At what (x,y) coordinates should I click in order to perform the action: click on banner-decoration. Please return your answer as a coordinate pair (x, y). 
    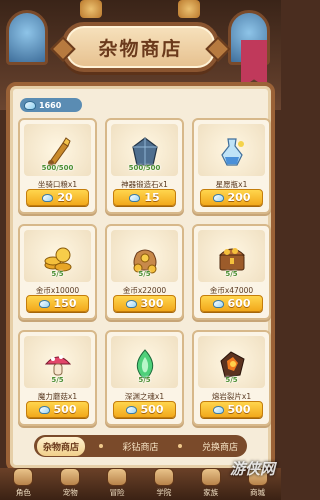
    Looking at the image, I should click on (254, 64).